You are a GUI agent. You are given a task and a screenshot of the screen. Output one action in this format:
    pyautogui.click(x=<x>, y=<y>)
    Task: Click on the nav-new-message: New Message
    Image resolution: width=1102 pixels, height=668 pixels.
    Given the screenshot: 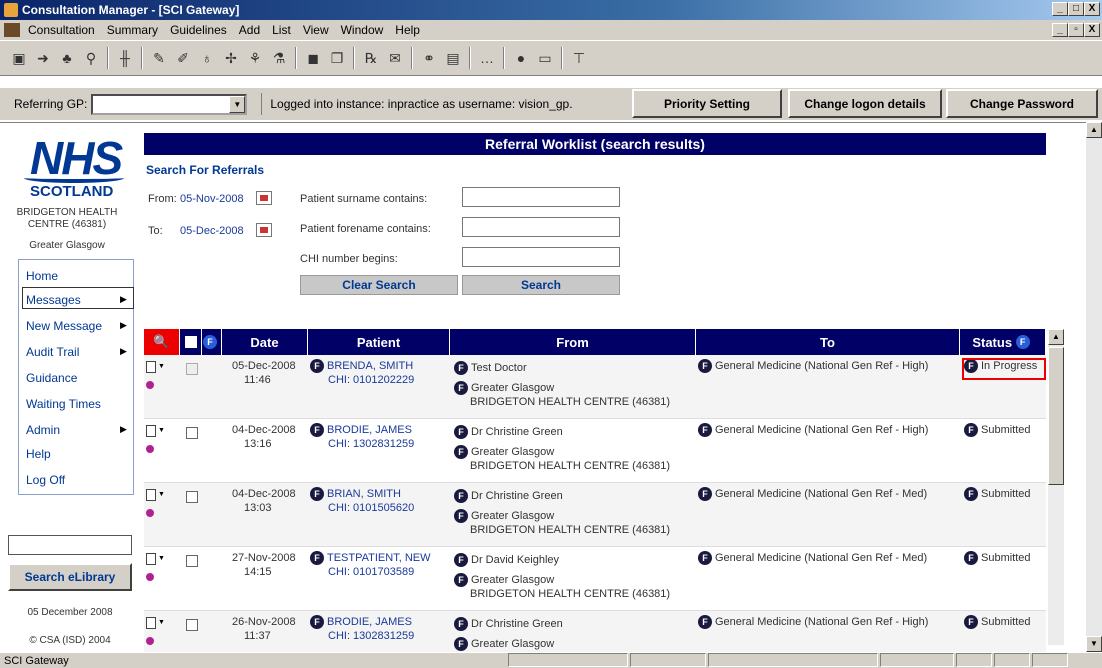 What is the action you would take?
    pyautogui.click(x=64, y=326)
    